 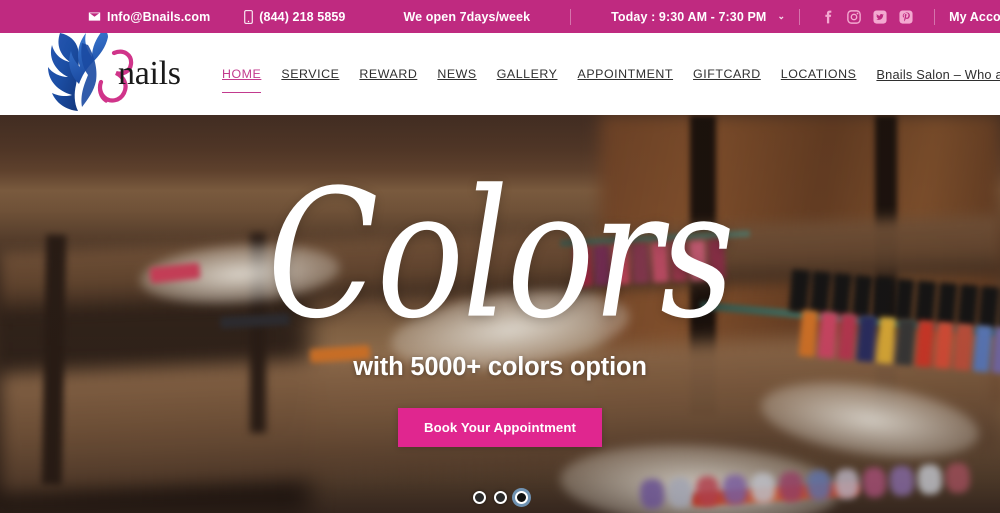 I want to click on nav-item-service: SERVICE, so click(x=310, y=74).